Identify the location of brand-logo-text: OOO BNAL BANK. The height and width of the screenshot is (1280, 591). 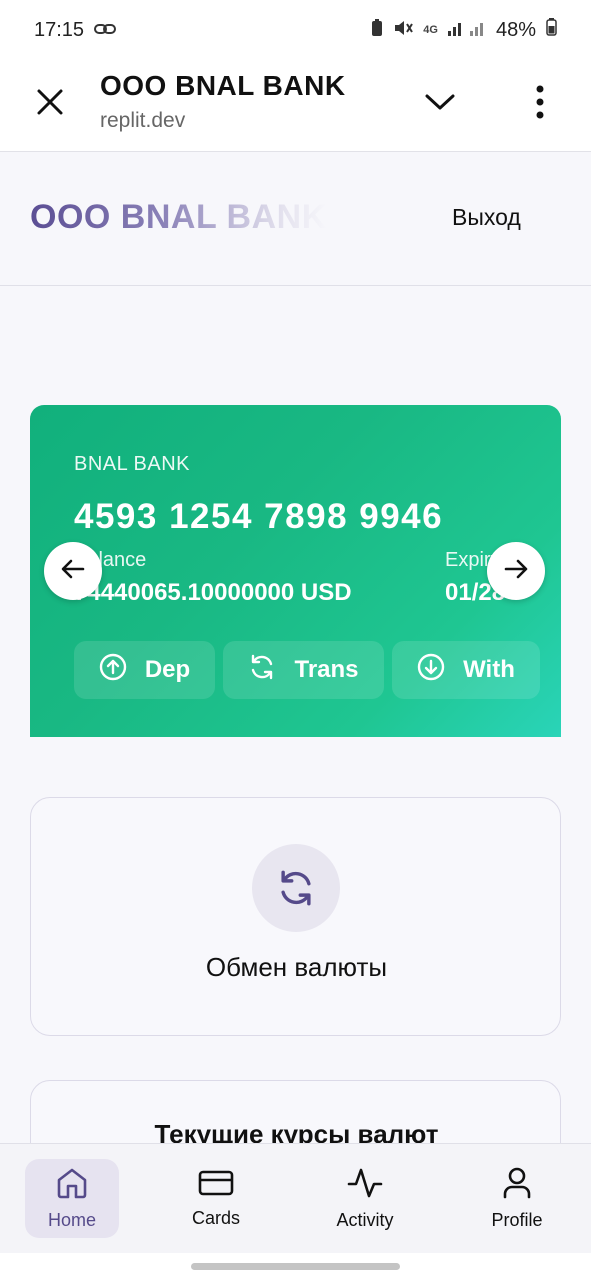
(178, 217).